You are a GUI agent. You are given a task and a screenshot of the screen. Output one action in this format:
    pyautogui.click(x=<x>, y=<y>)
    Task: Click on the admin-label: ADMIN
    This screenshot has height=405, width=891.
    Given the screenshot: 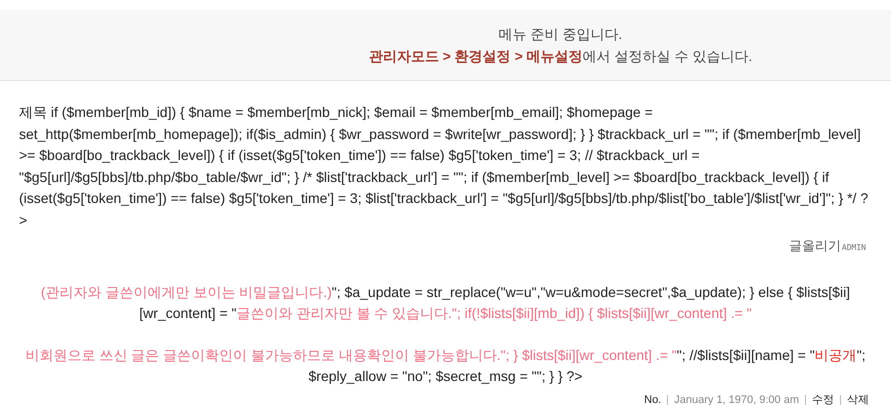 What is the action you would take?
    pyautogui.click(x=854, y=247)
    